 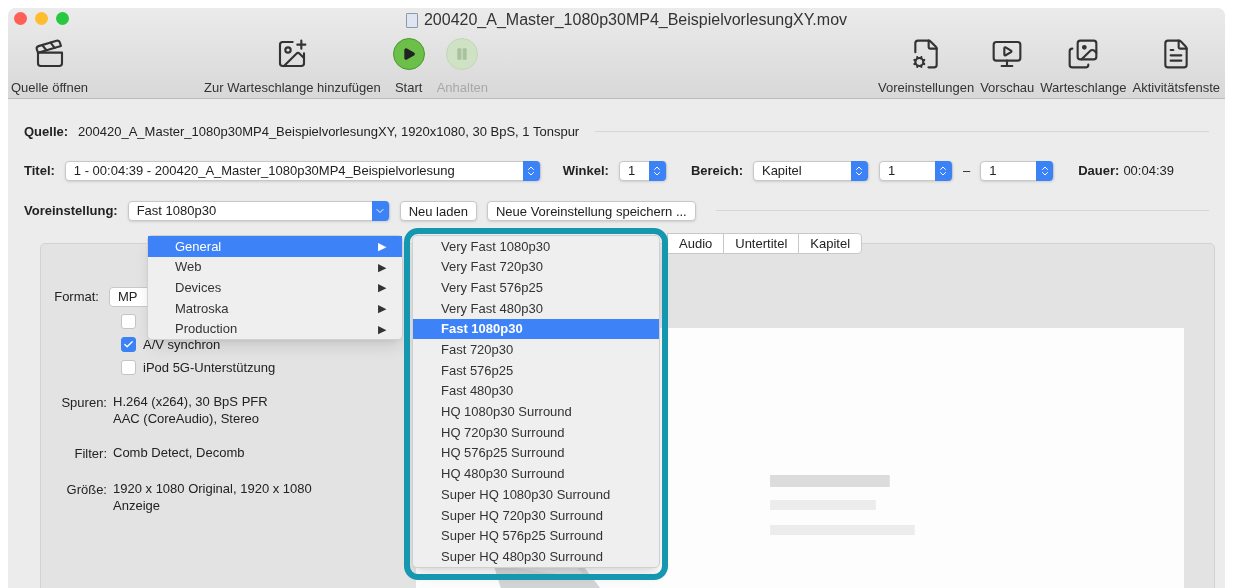 I want to click on angle-label: Winkel:, so click(x=585, y=170).